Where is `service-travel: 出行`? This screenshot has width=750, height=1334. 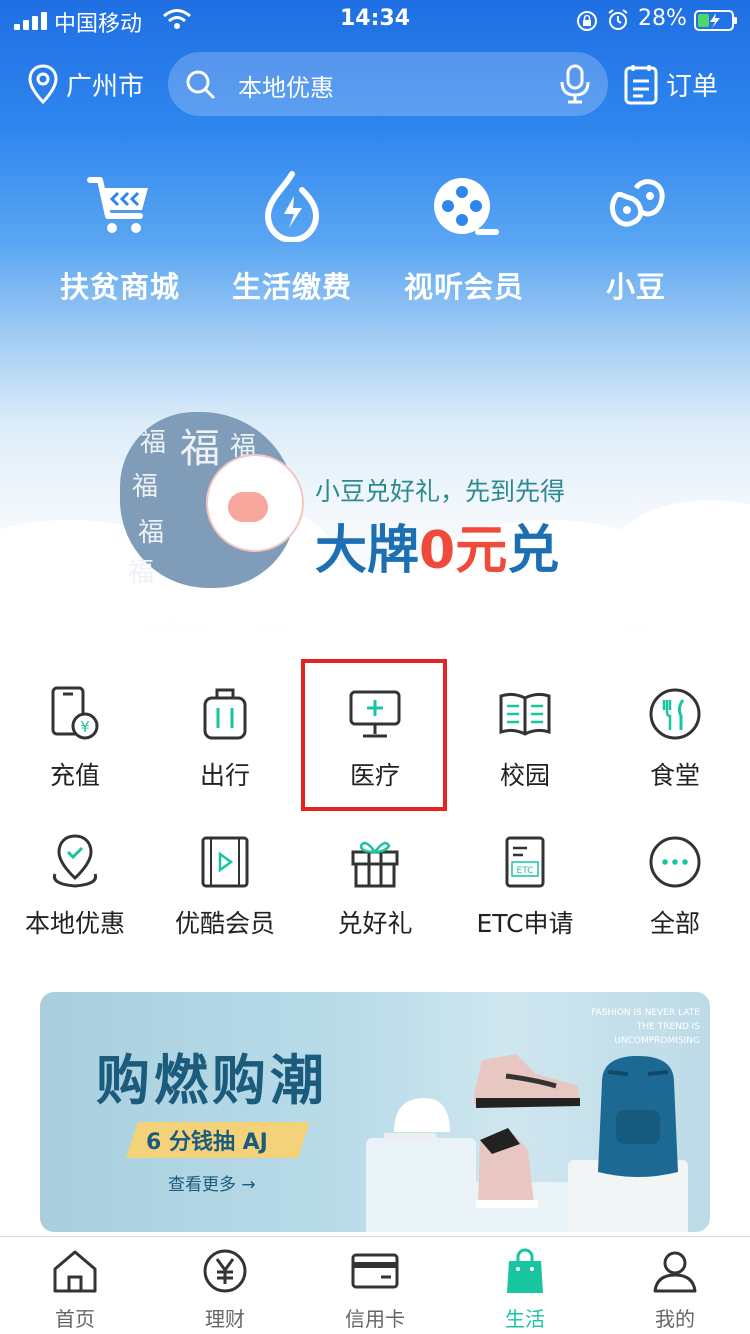 service-travel: 出行 is located at coordinates (225, 748).